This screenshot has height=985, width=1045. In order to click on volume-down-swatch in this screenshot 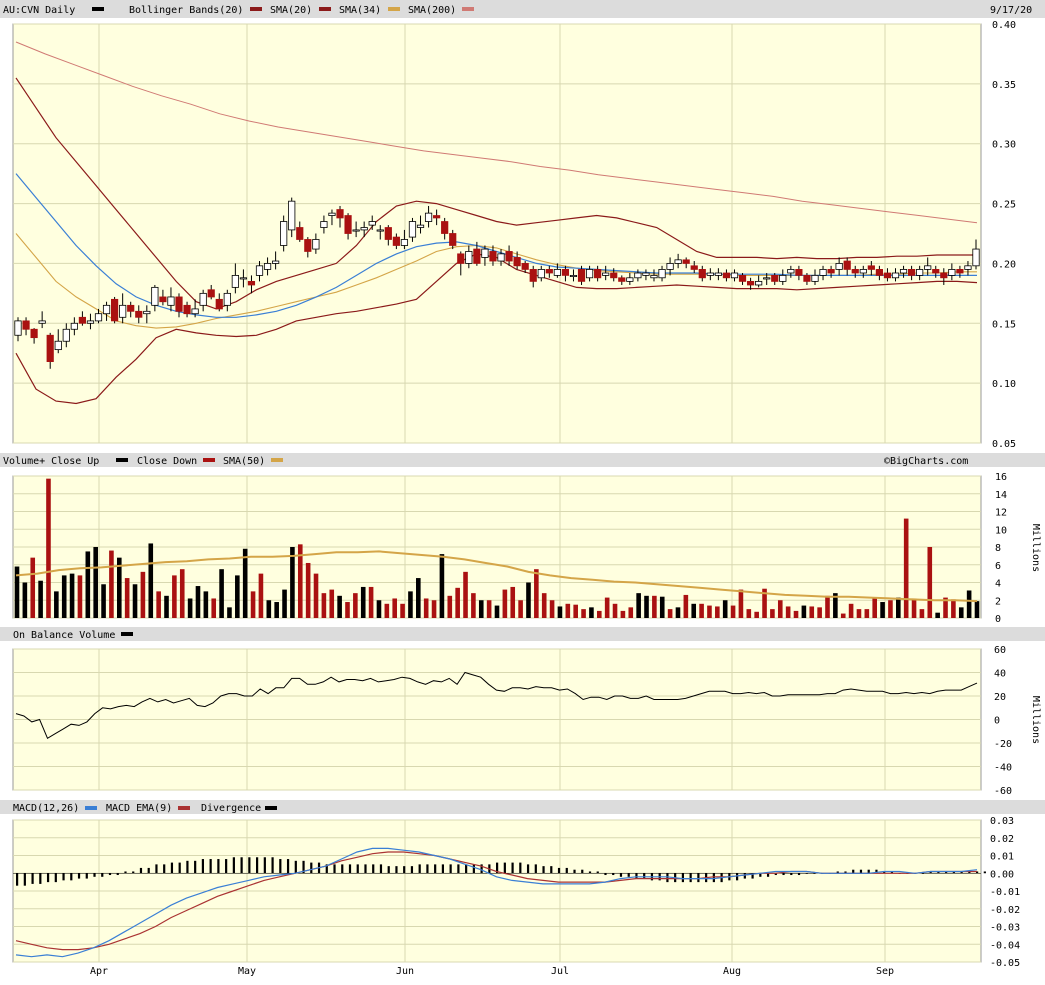, I will do `click(209, 460)`.